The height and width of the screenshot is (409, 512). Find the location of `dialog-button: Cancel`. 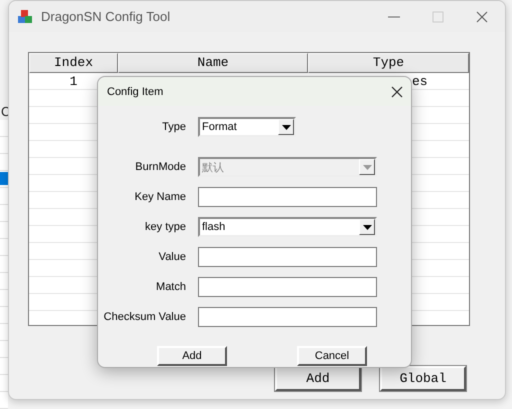

dialog-button: Cancel is located at coordinates (332, 356).